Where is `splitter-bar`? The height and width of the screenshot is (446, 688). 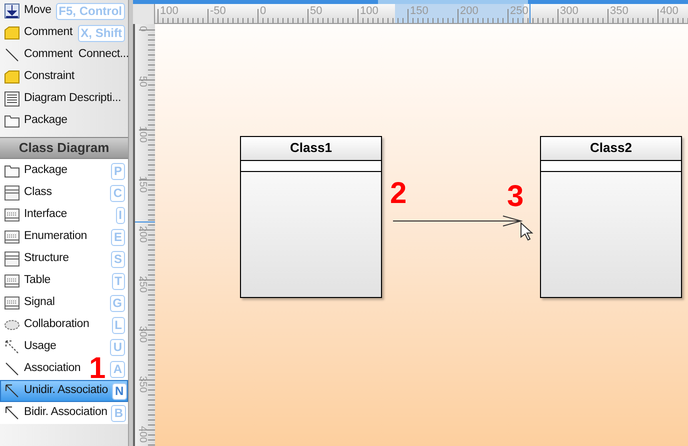
splitter-bar is located at coordinates (130, 223).